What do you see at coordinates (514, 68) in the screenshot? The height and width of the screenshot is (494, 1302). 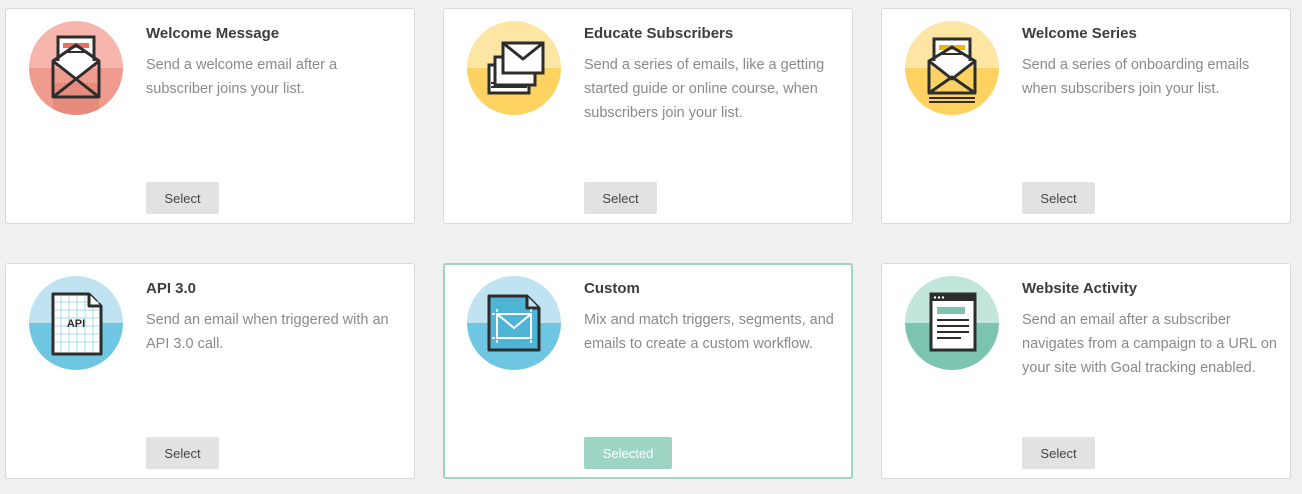 I see `stacked-envelopes-icon` at bounding box center [514, 68].